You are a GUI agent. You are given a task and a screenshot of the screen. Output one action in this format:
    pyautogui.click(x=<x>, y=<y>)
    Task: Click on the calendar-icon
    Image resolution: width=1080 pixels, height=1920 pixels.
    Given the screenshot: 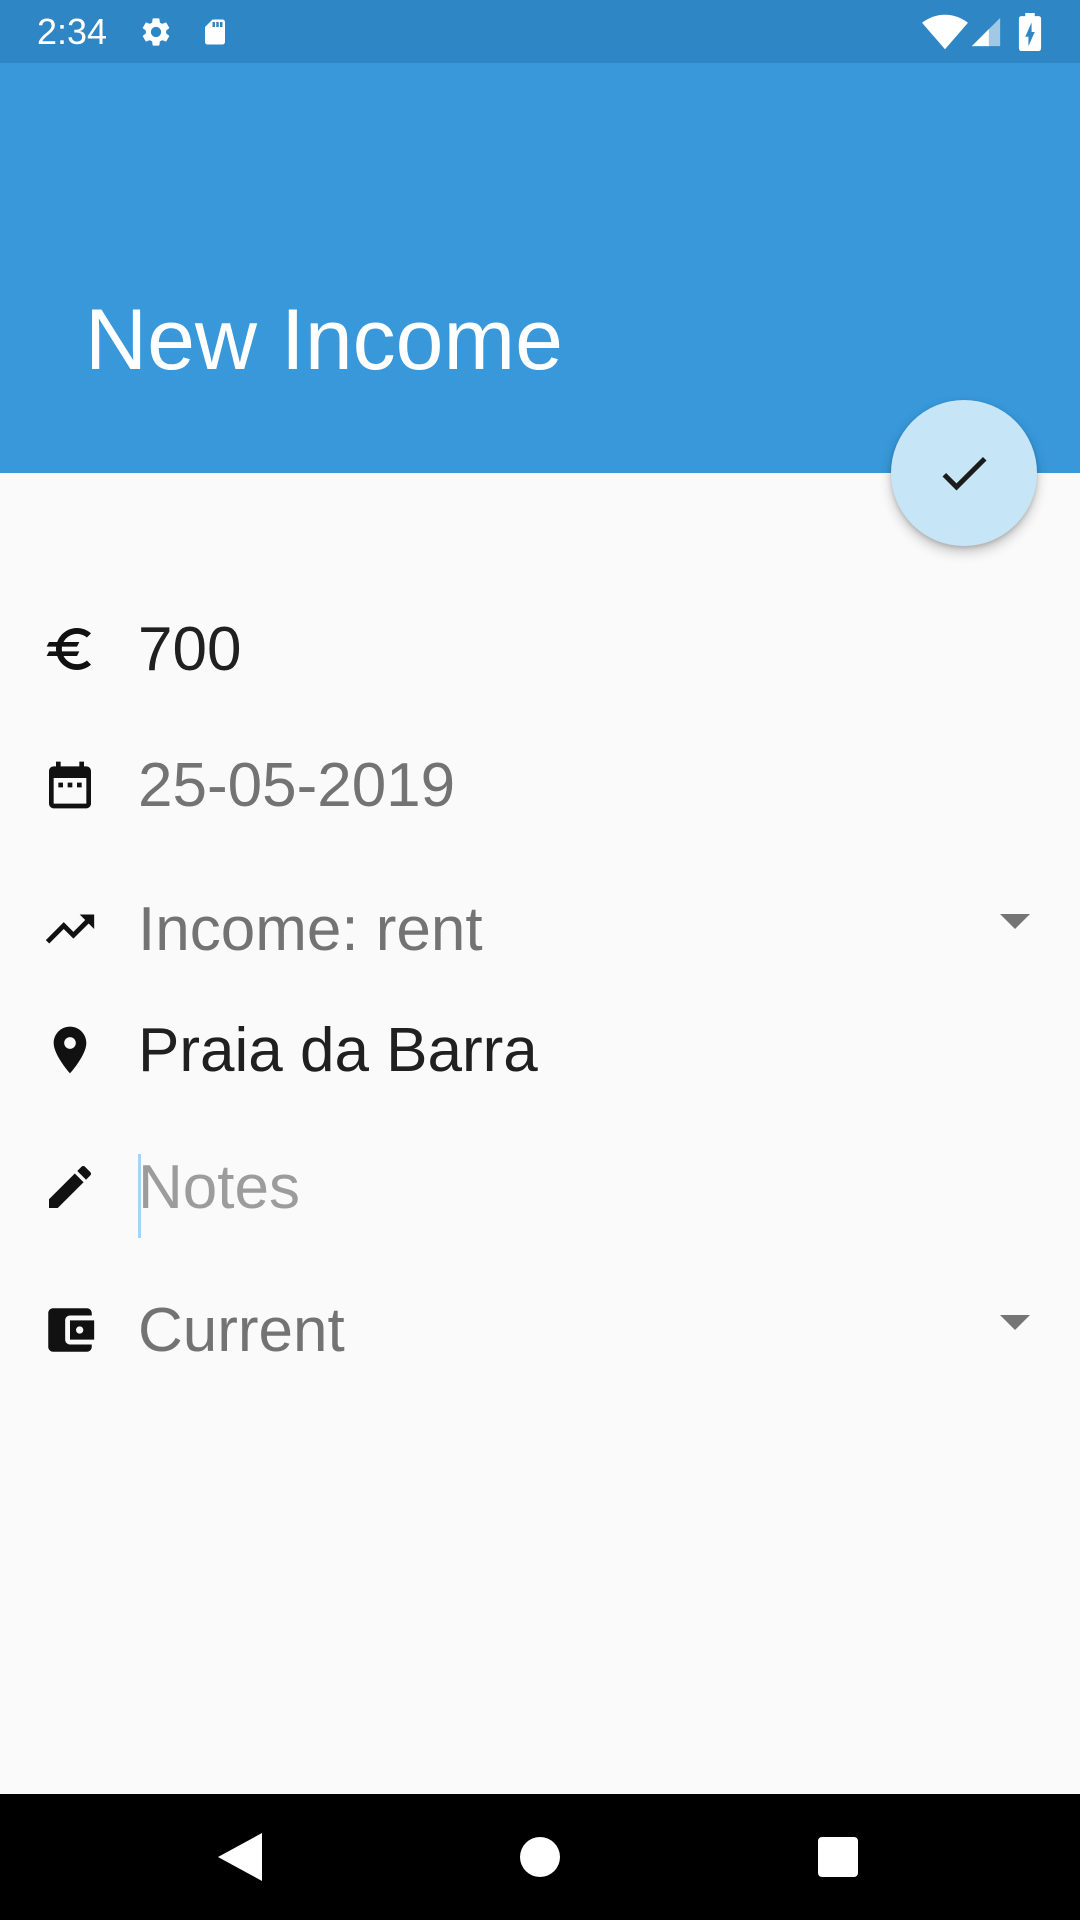 What is the action you would take?
    pyautogui.click(x=70, y=785)
    